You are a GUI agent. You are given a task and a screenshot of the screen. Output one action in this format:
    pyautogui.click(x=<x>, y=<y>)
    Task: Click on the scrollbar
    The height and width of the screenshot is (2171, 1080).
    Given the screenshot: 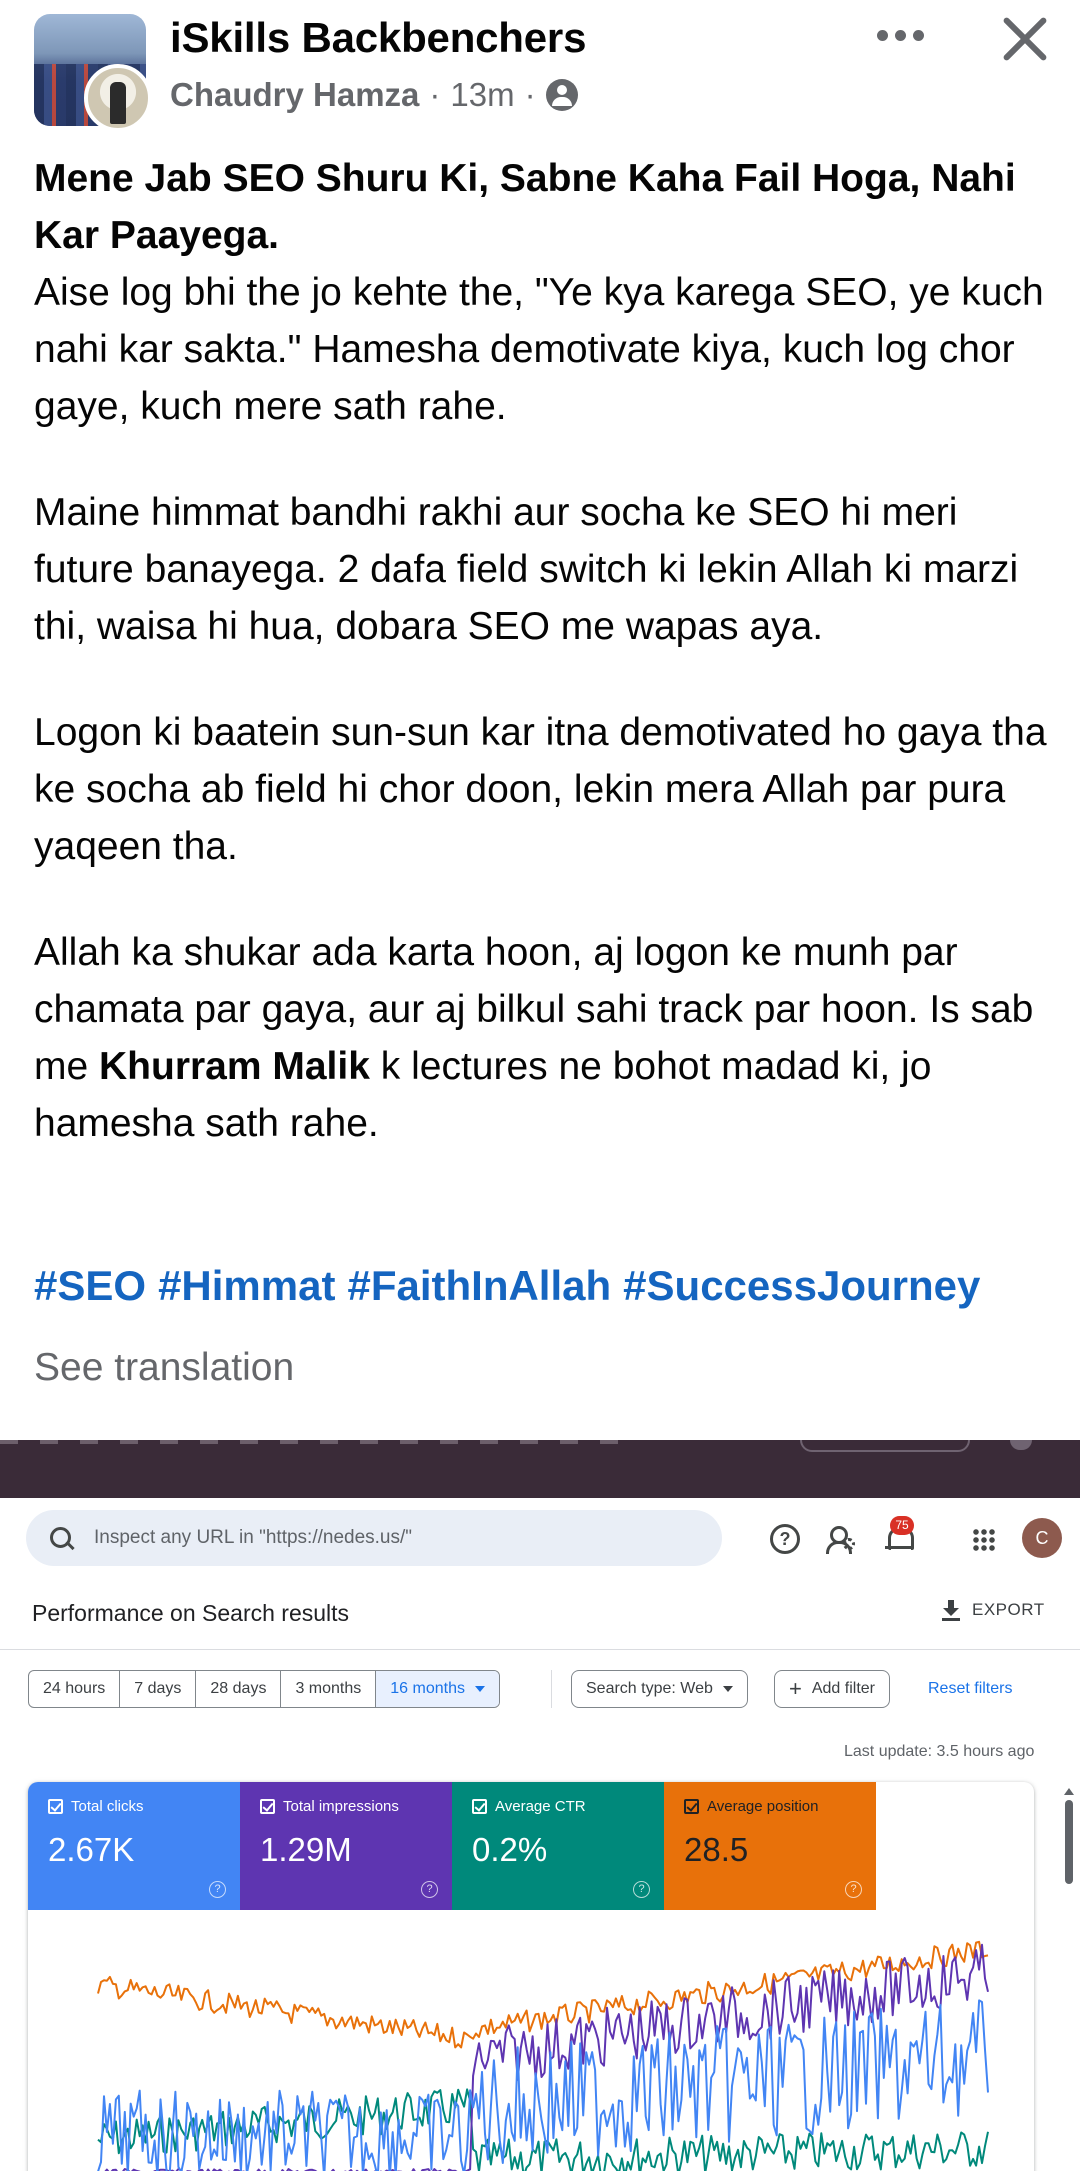 What is the action you would take?
    pyautogui.click(x=1069, y=1843)
    